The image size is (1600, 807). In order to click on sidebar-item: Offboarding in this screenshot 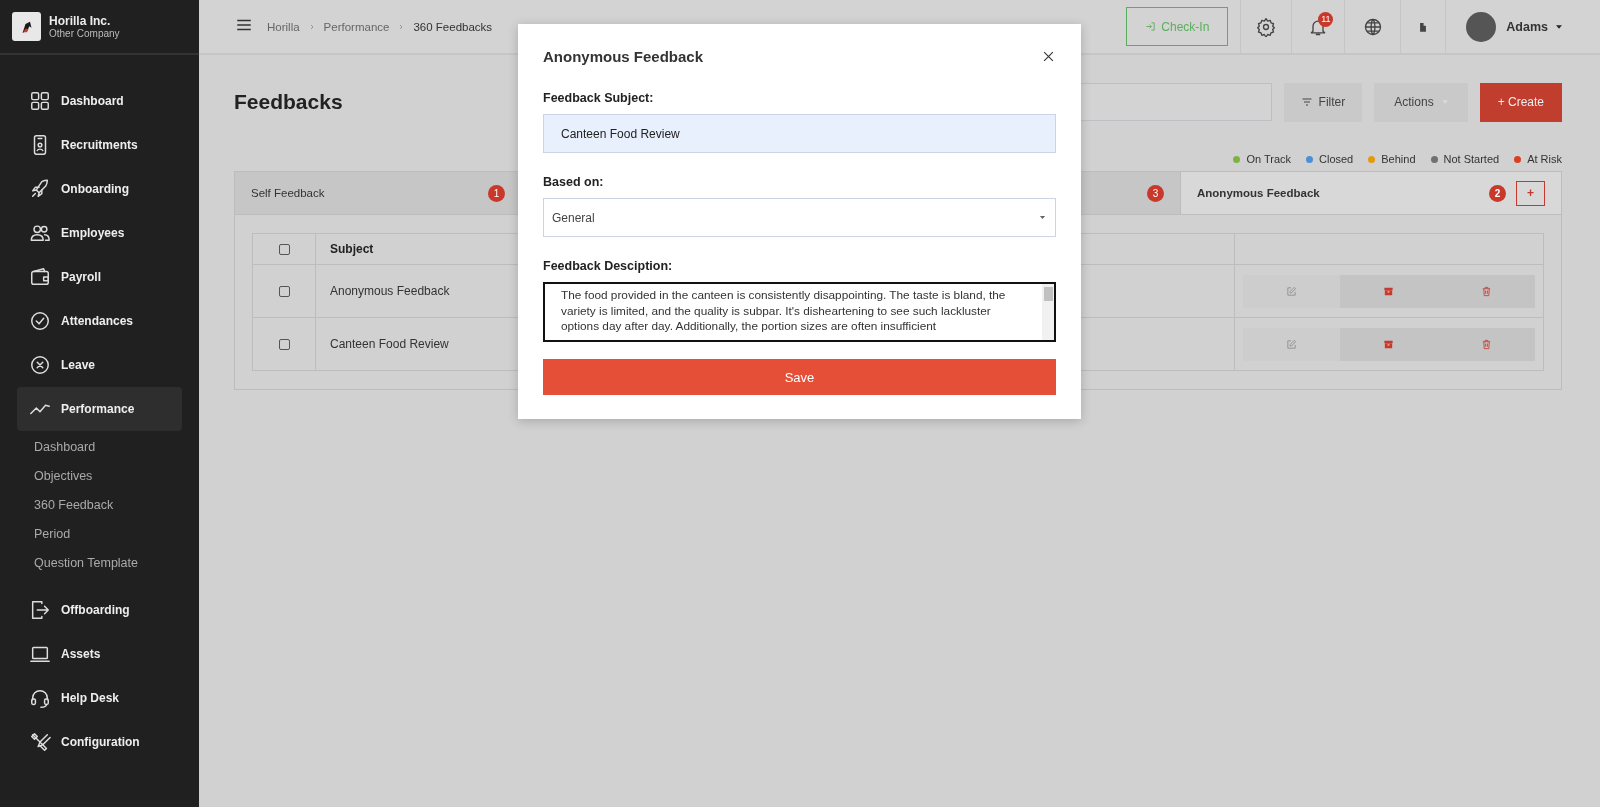, I will do `click(99, 610)`.